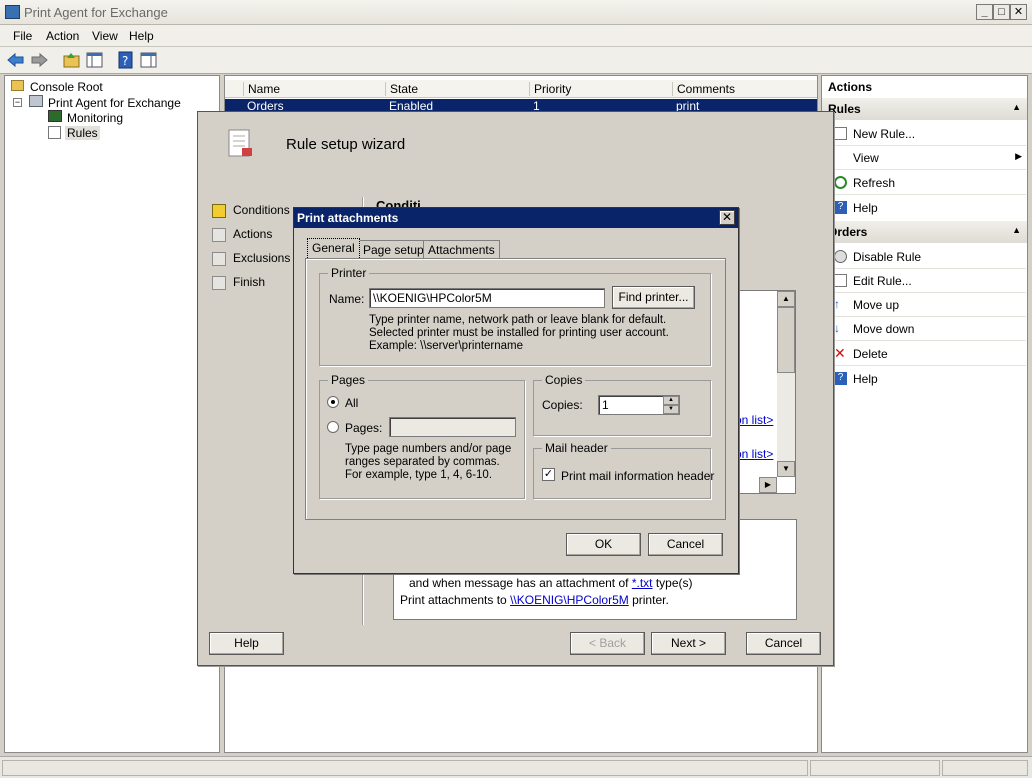 The image size is (1032, 778). I want to click on action-move-up: ↑ Move up, so click(928, 305).